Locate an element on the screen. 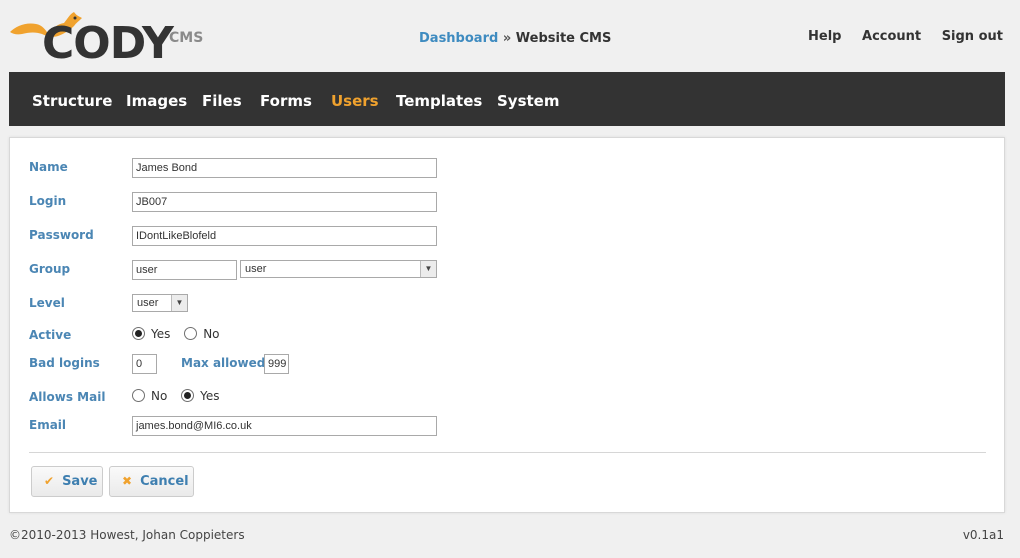  top-links: Help Account Sign out is located at coordinates (897, 36).